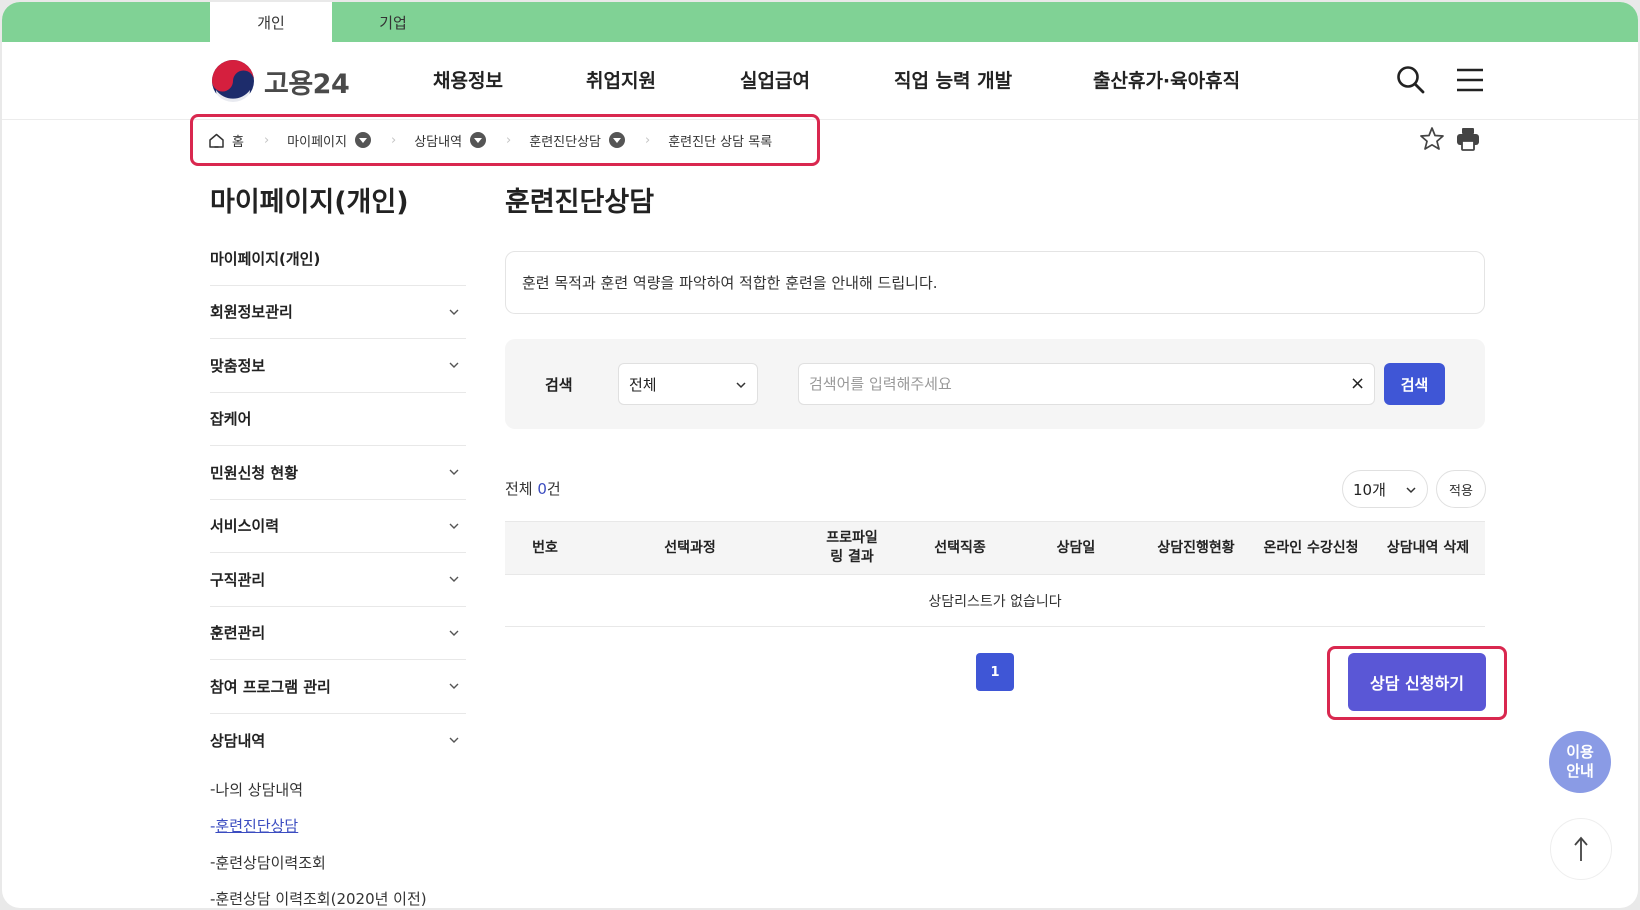 The height and width of the screenshot is (910, 1640). I want to click on column-header: 상담진행현황, so click(1196, 547).